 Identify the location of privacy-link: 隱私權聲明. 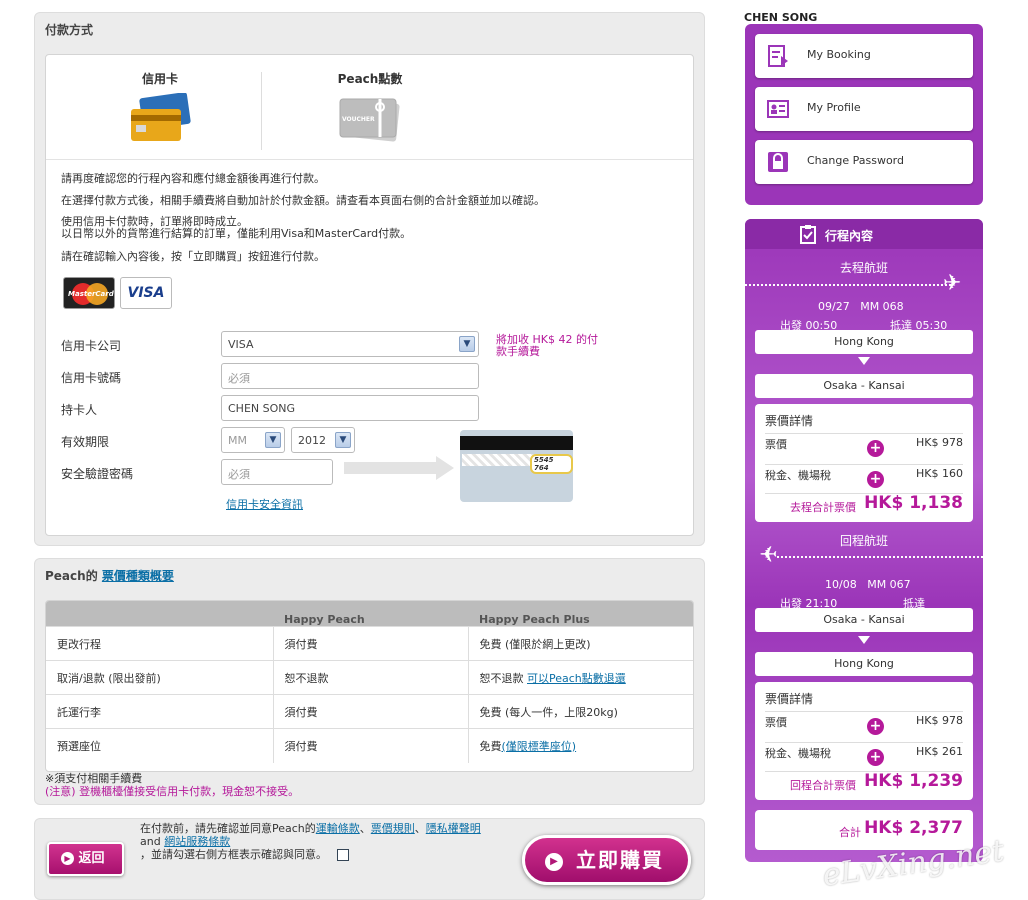
(453, 828).